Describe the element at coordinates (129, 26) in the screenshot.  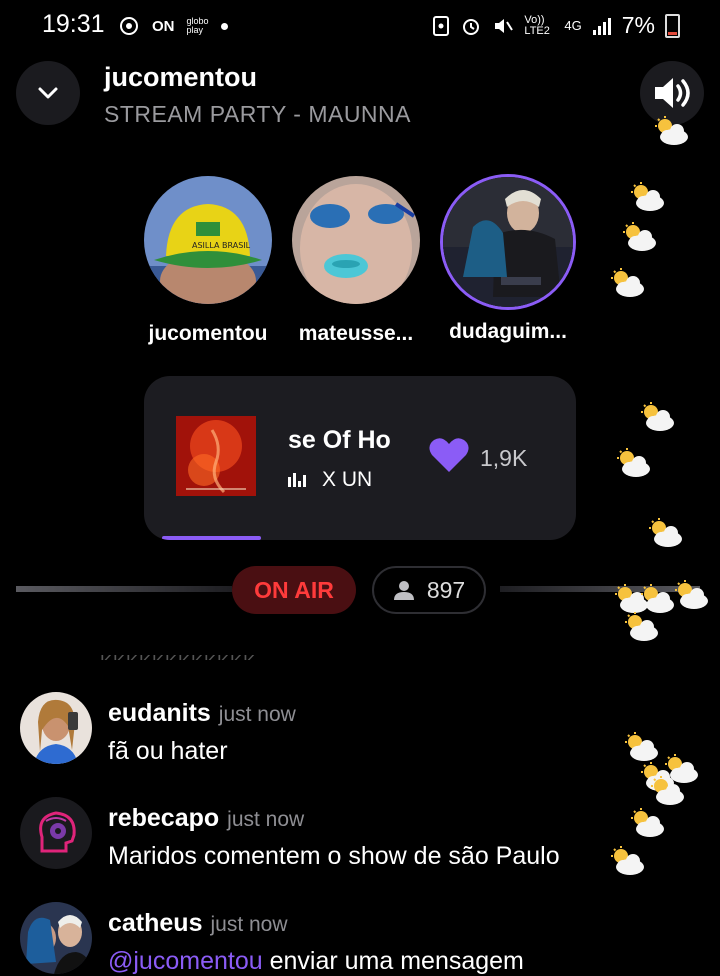
I see `location-icon` at that location.